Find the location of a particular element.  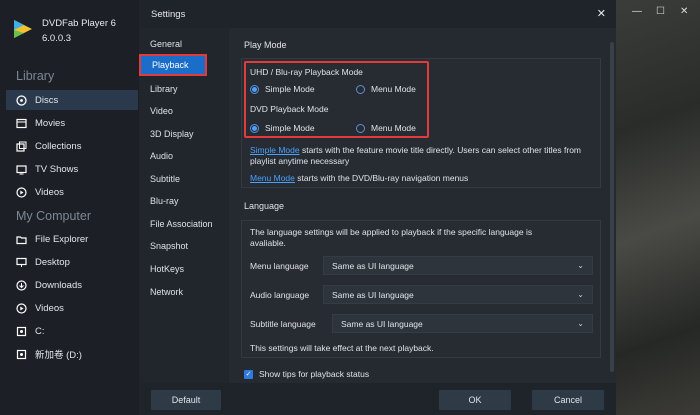

play-mode-title: Play Mode is located at coordinates (265, 45).